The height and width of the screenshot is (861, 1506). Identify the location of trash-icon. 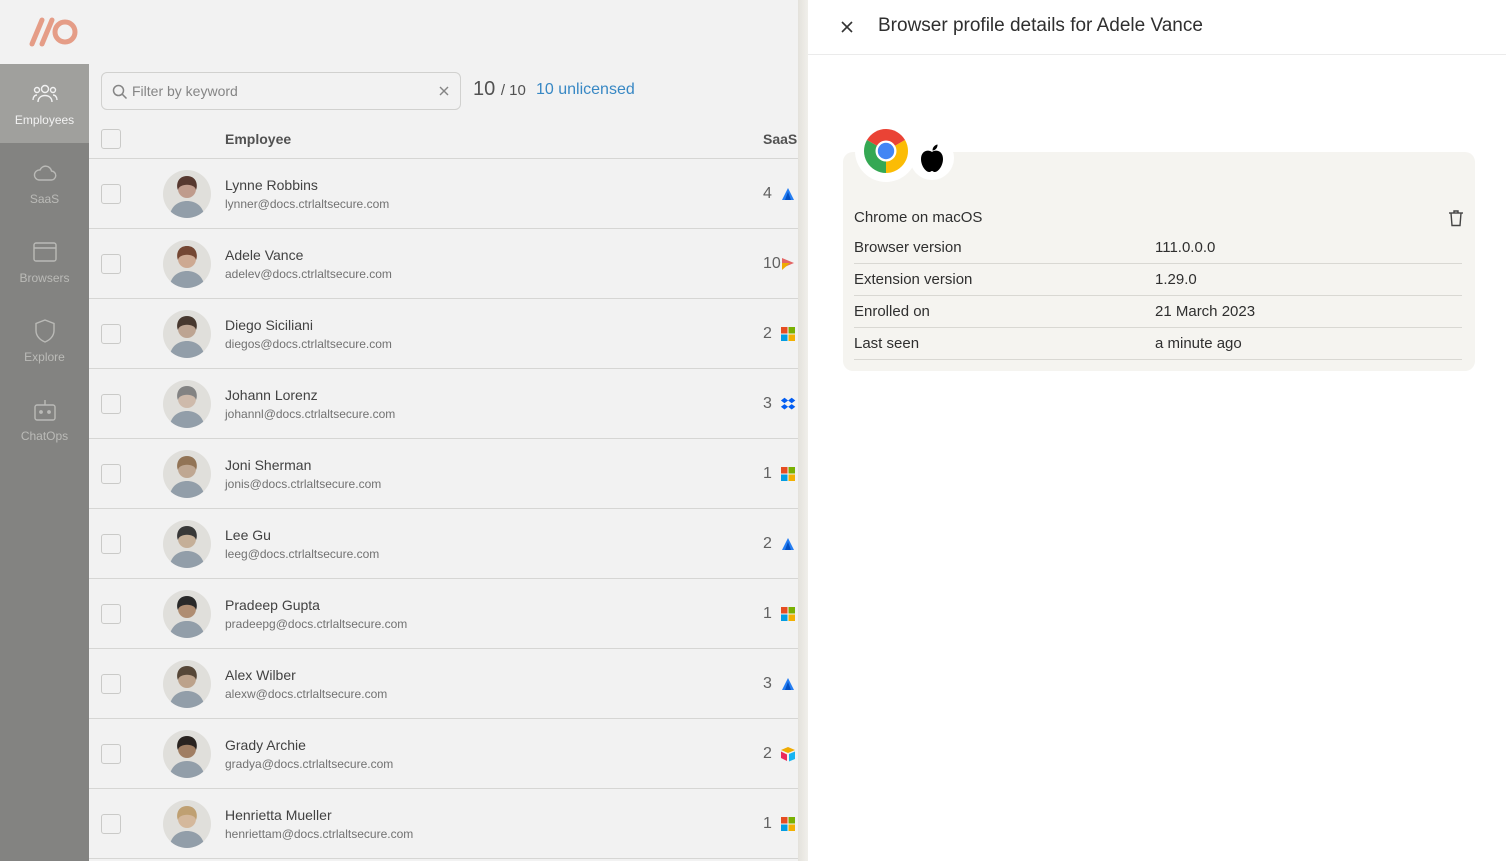
(1456, 218).